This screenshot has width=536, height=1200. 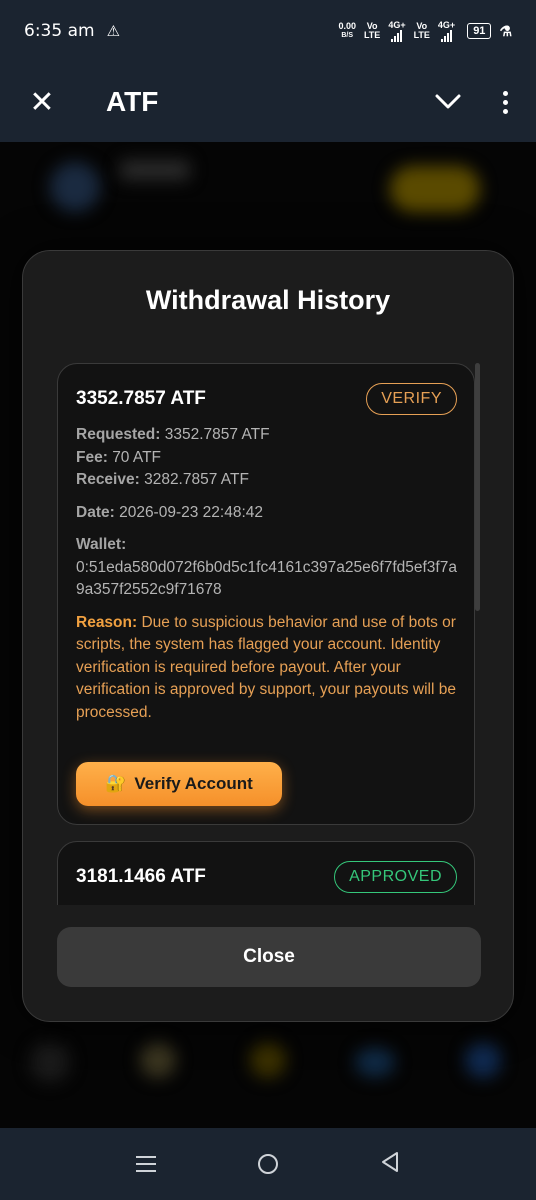 I want to click on net-speed: 0.00 B/S, so click(x=347, y=30).